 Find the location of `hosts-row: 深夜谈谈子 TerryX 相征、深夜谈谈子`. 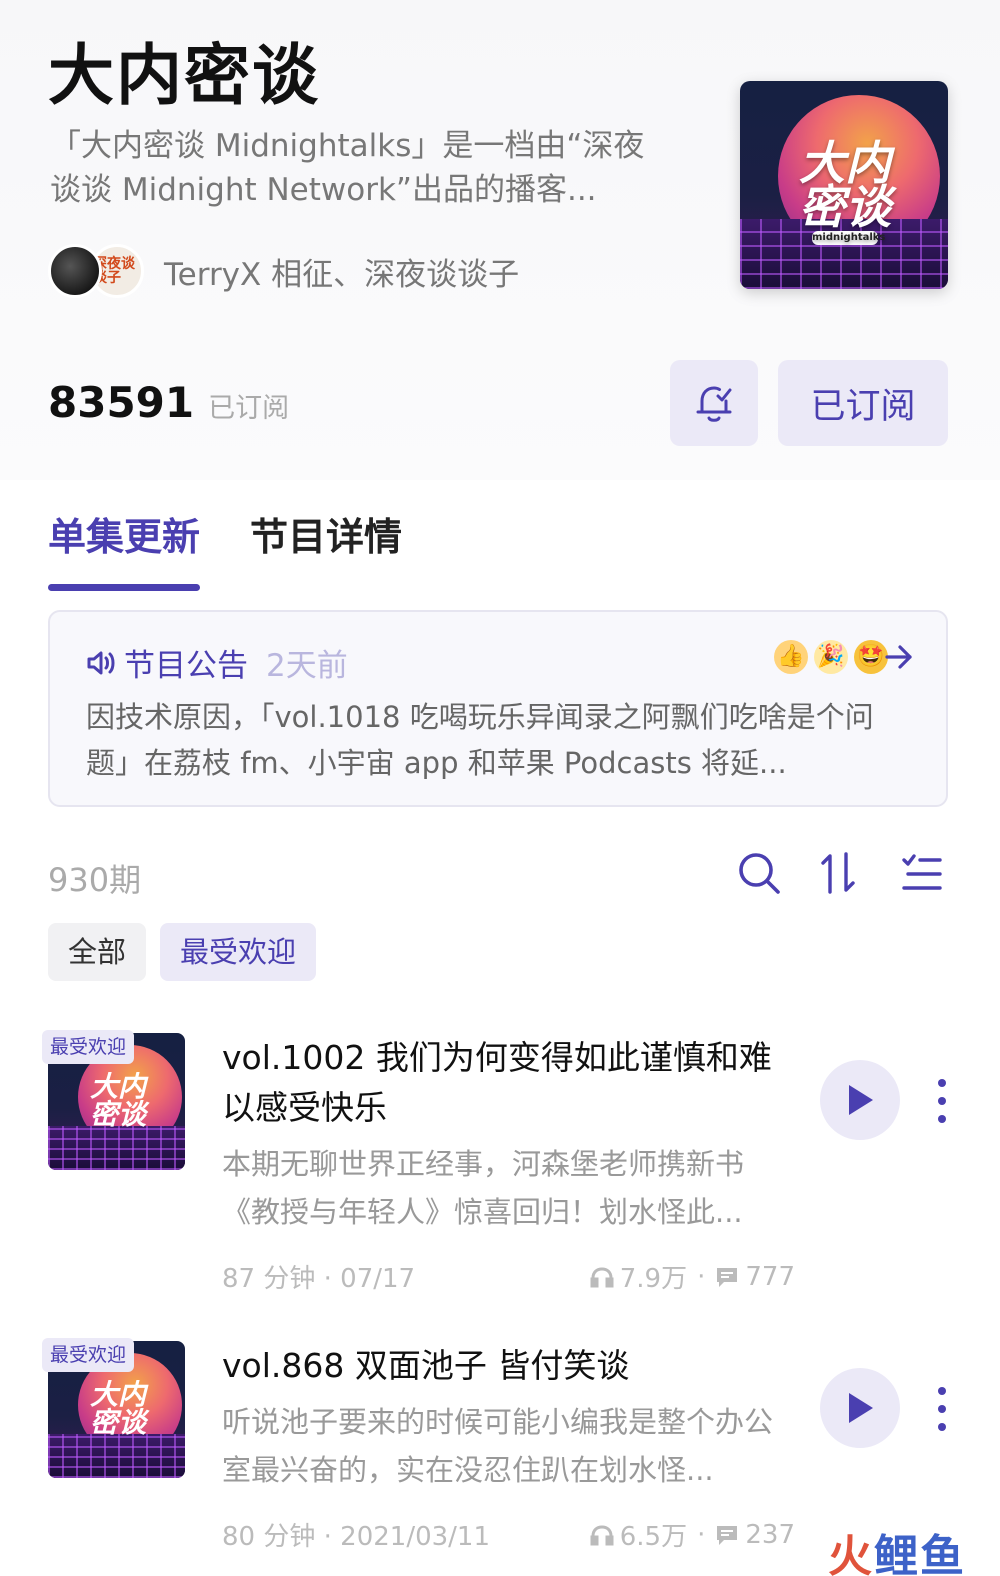

hosts-row: 深夜谈谈子 TerryX 相征、深夜谈谈子 is located at coordinates (283, 271).